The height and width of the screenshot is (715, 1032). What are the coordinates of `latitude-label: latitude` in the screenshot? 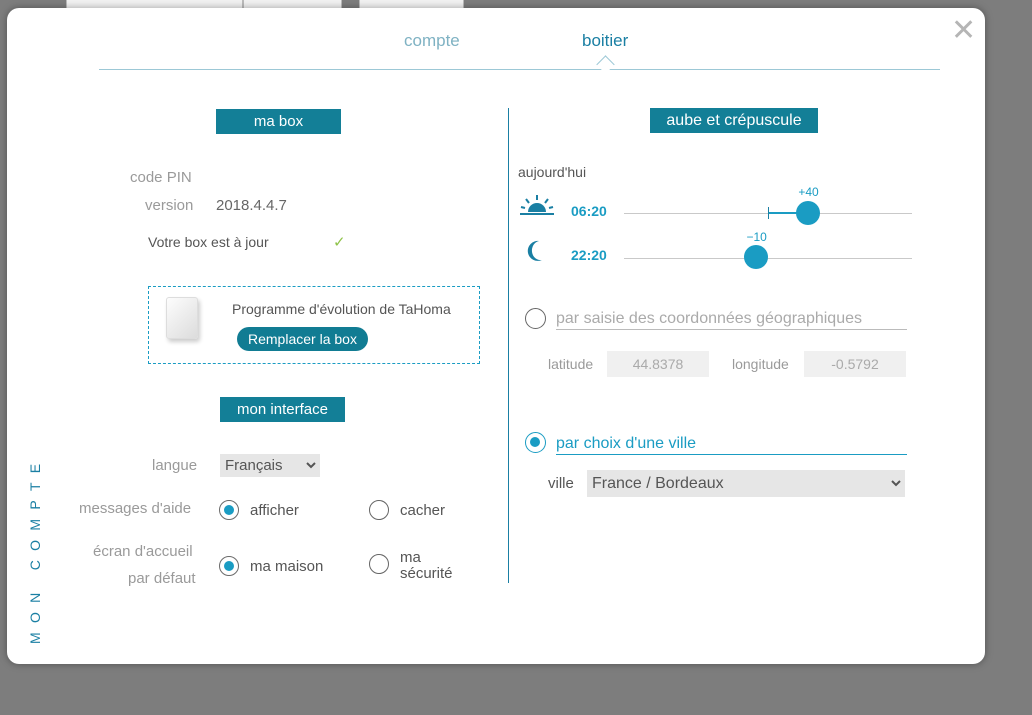 It's located at (571, 364).